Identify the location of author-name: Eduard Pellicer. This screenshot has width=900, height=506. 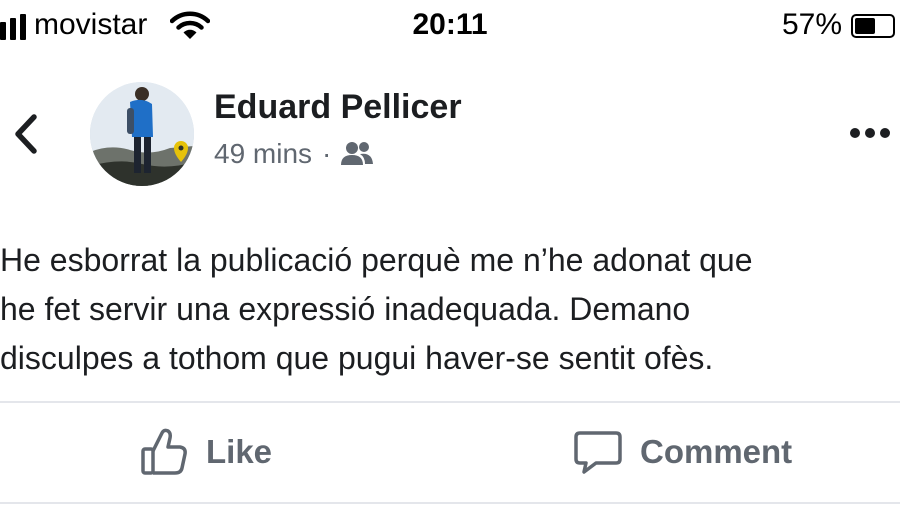
(338, 107).